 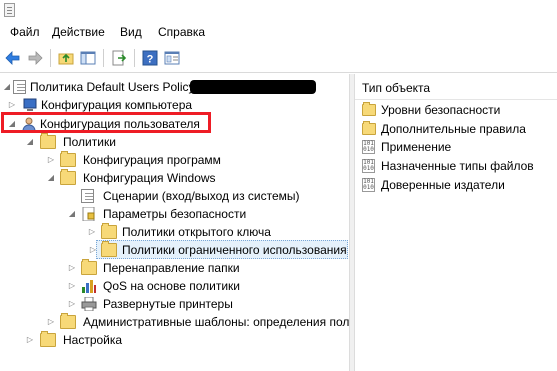 I want to click on tree-item-label: Параметры безопасности, so click(x=175, y=214).